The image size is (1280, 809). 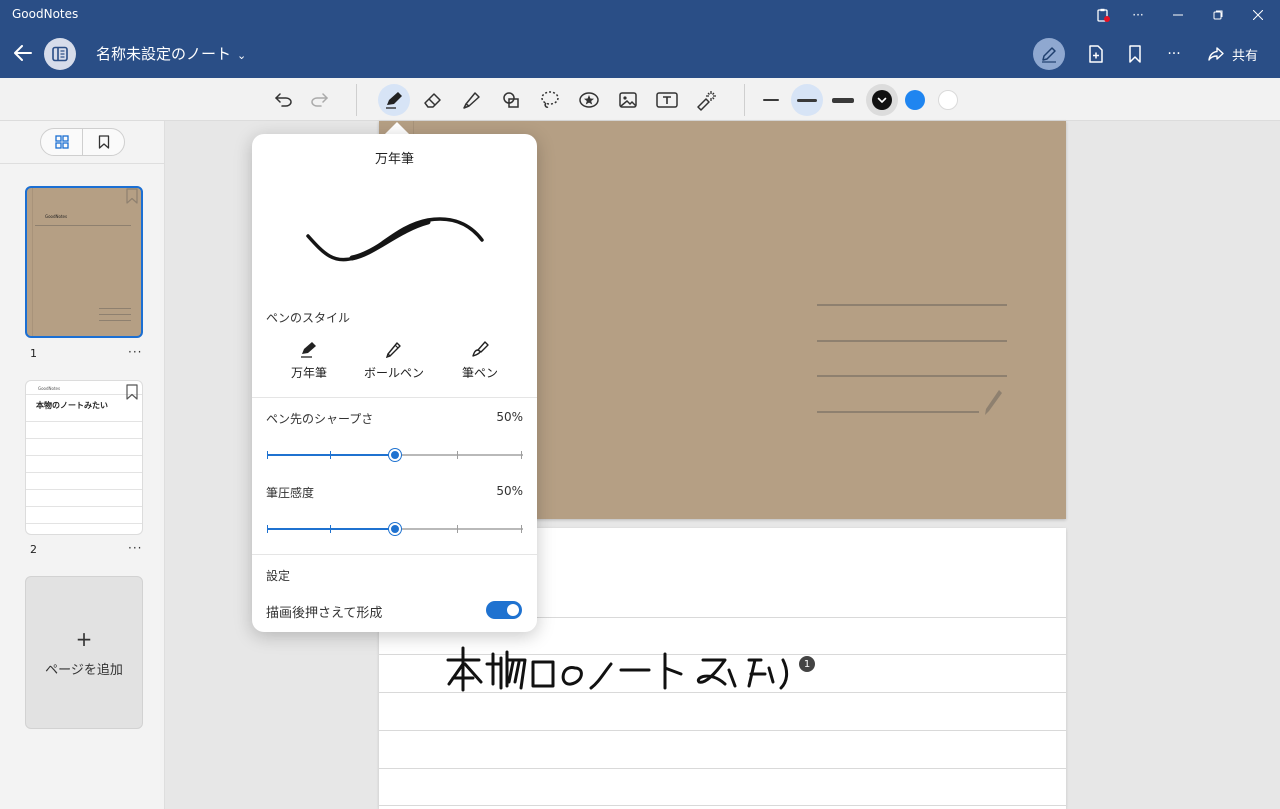 What do you see at coordinates (49, 388) in the screenshot?
I see `thumbnail-header-text: GoodNotes` at bounding box center [49, 388].